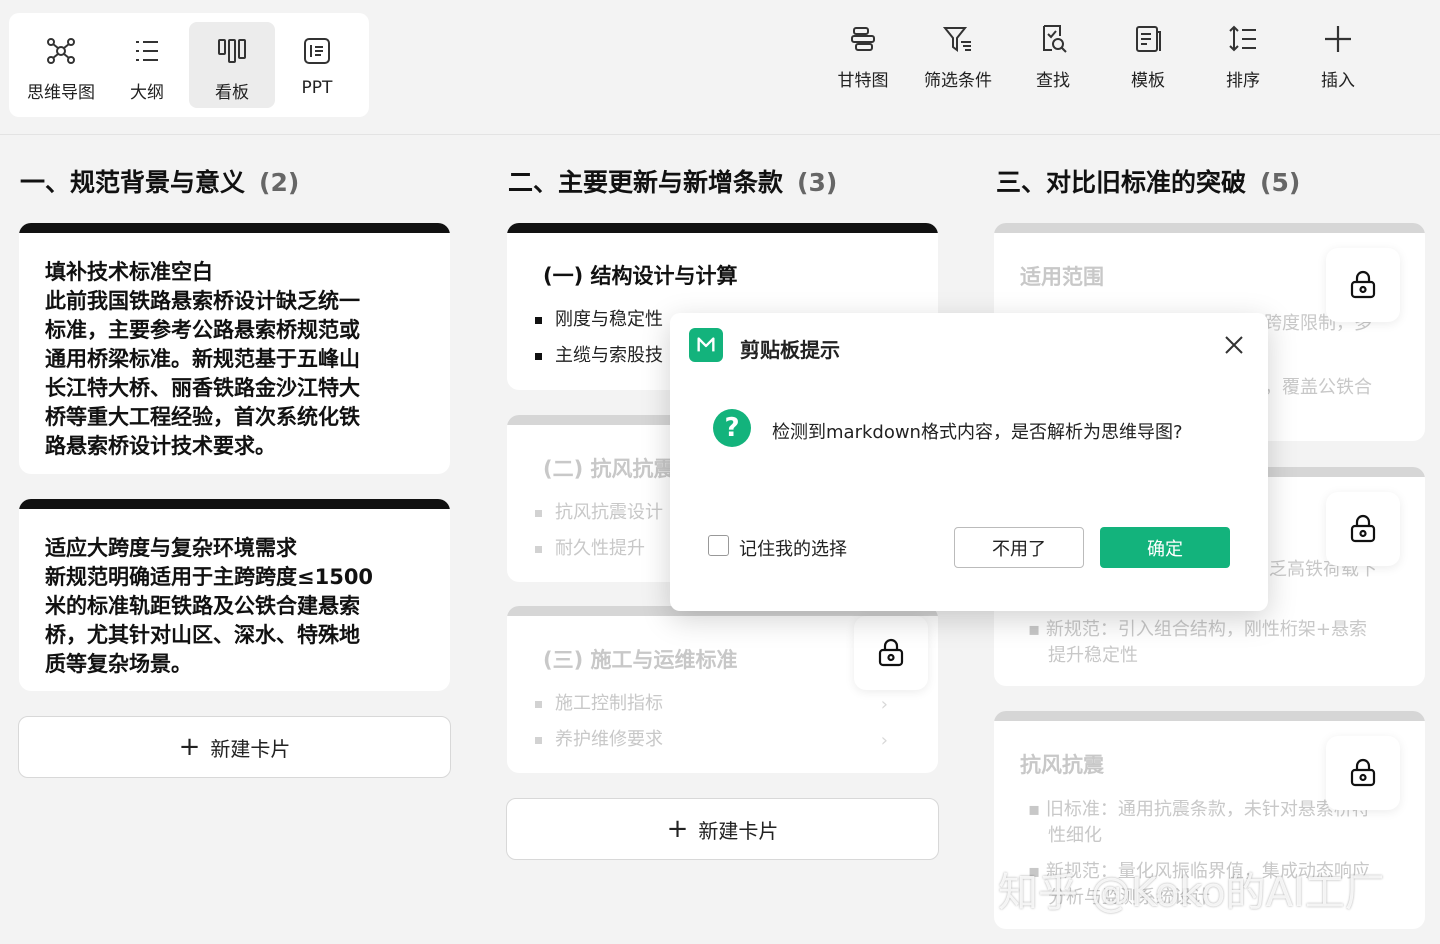 Image resolution: width=1440 pixels, height=944 pixels. What do you see at coordinates (202, 359) in the screenshot?
I see `card-line: 通用桥梁标准。新规范基于五峰山` at bounding box center [202, 359].